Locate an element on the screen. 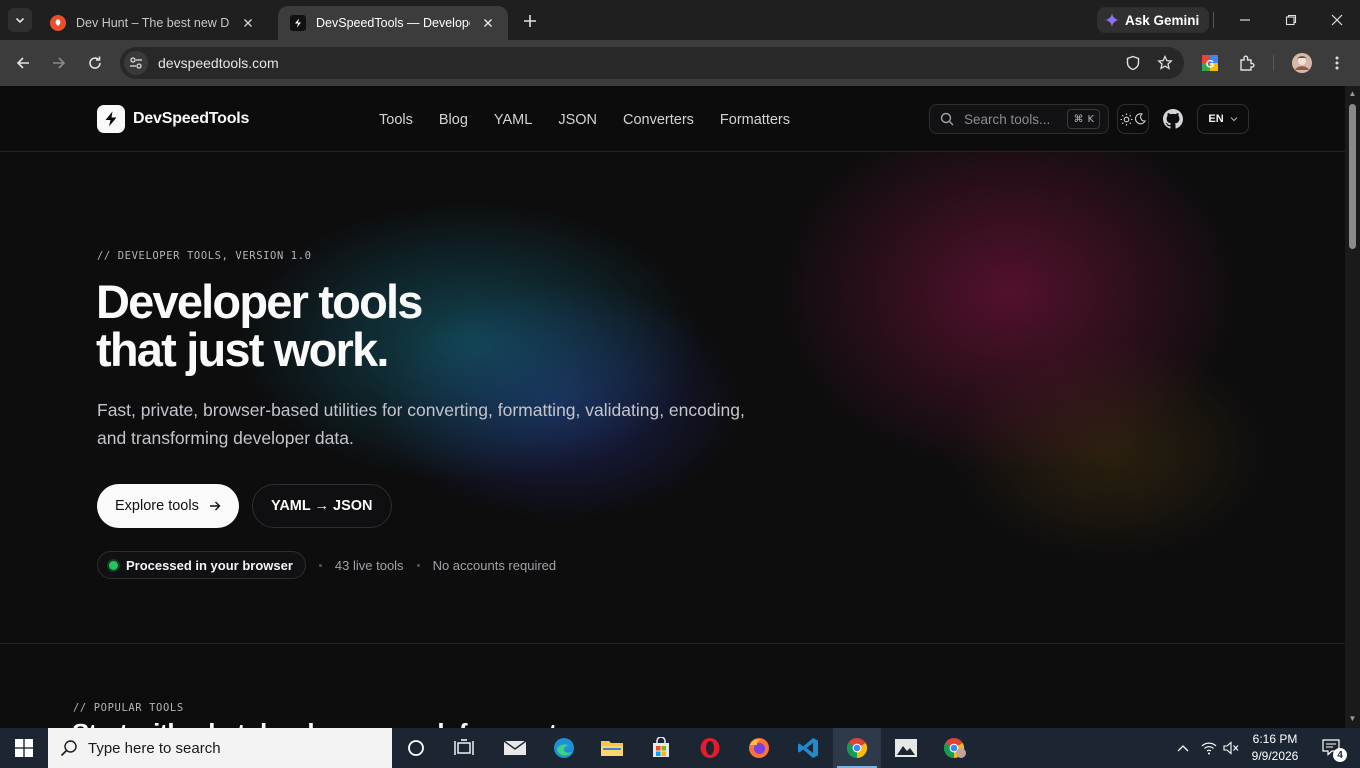 Image resolution: width=1360 pixels, height=768 pixels. nav-formatters: Formatters is located at coordinates (755, 120).